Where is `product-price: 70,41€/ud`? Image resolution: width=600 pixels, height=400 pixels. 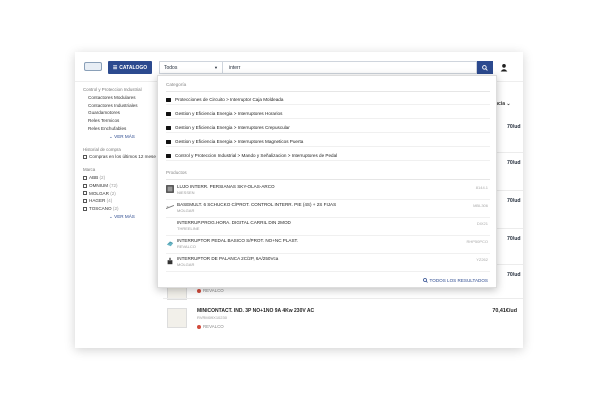 product-price: 70,41€/ud is located at coordinates (504, 311).